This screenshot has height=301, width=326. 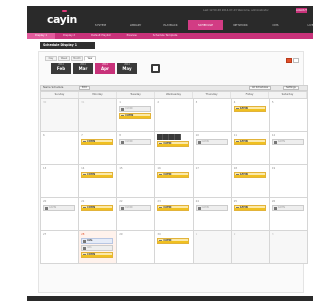 What do you see at coordinates (132, 36) in the screenshot?
I see `subnav-item: Preview` at bounding box center [132, 36].